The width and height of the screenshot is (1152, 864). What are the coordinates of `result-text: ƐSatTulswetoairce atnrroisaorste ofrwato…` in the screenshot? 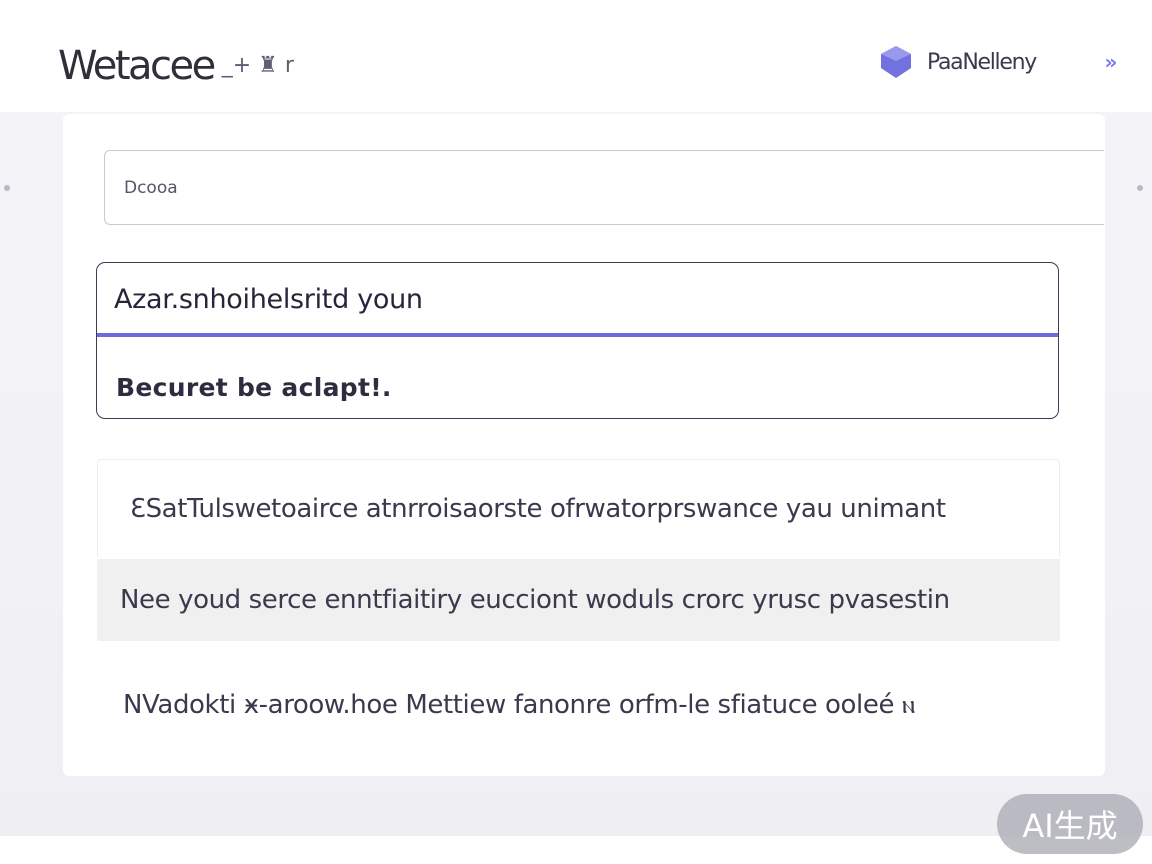 It's located at (538, 508).